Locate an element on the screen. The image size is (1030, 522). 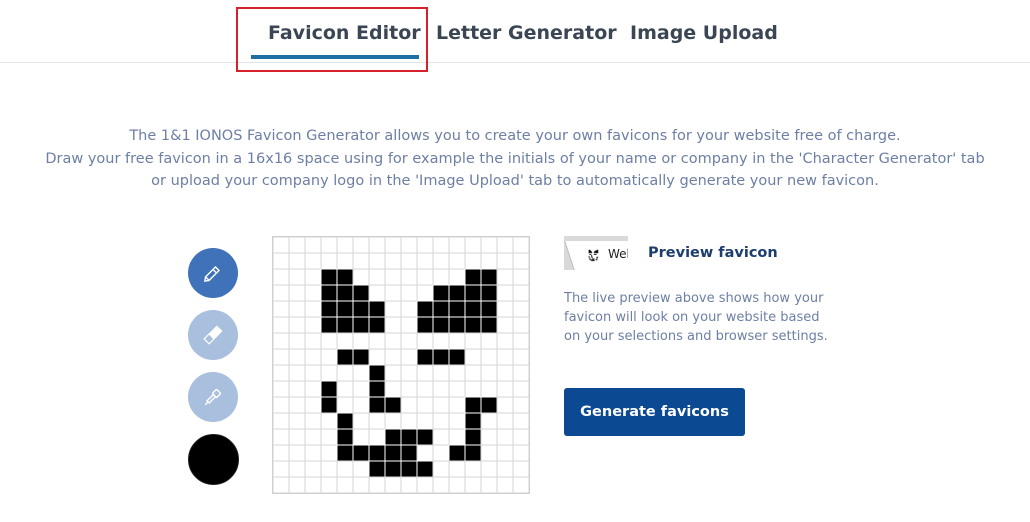
current-color-swatch is located at coordinates (213, 459).